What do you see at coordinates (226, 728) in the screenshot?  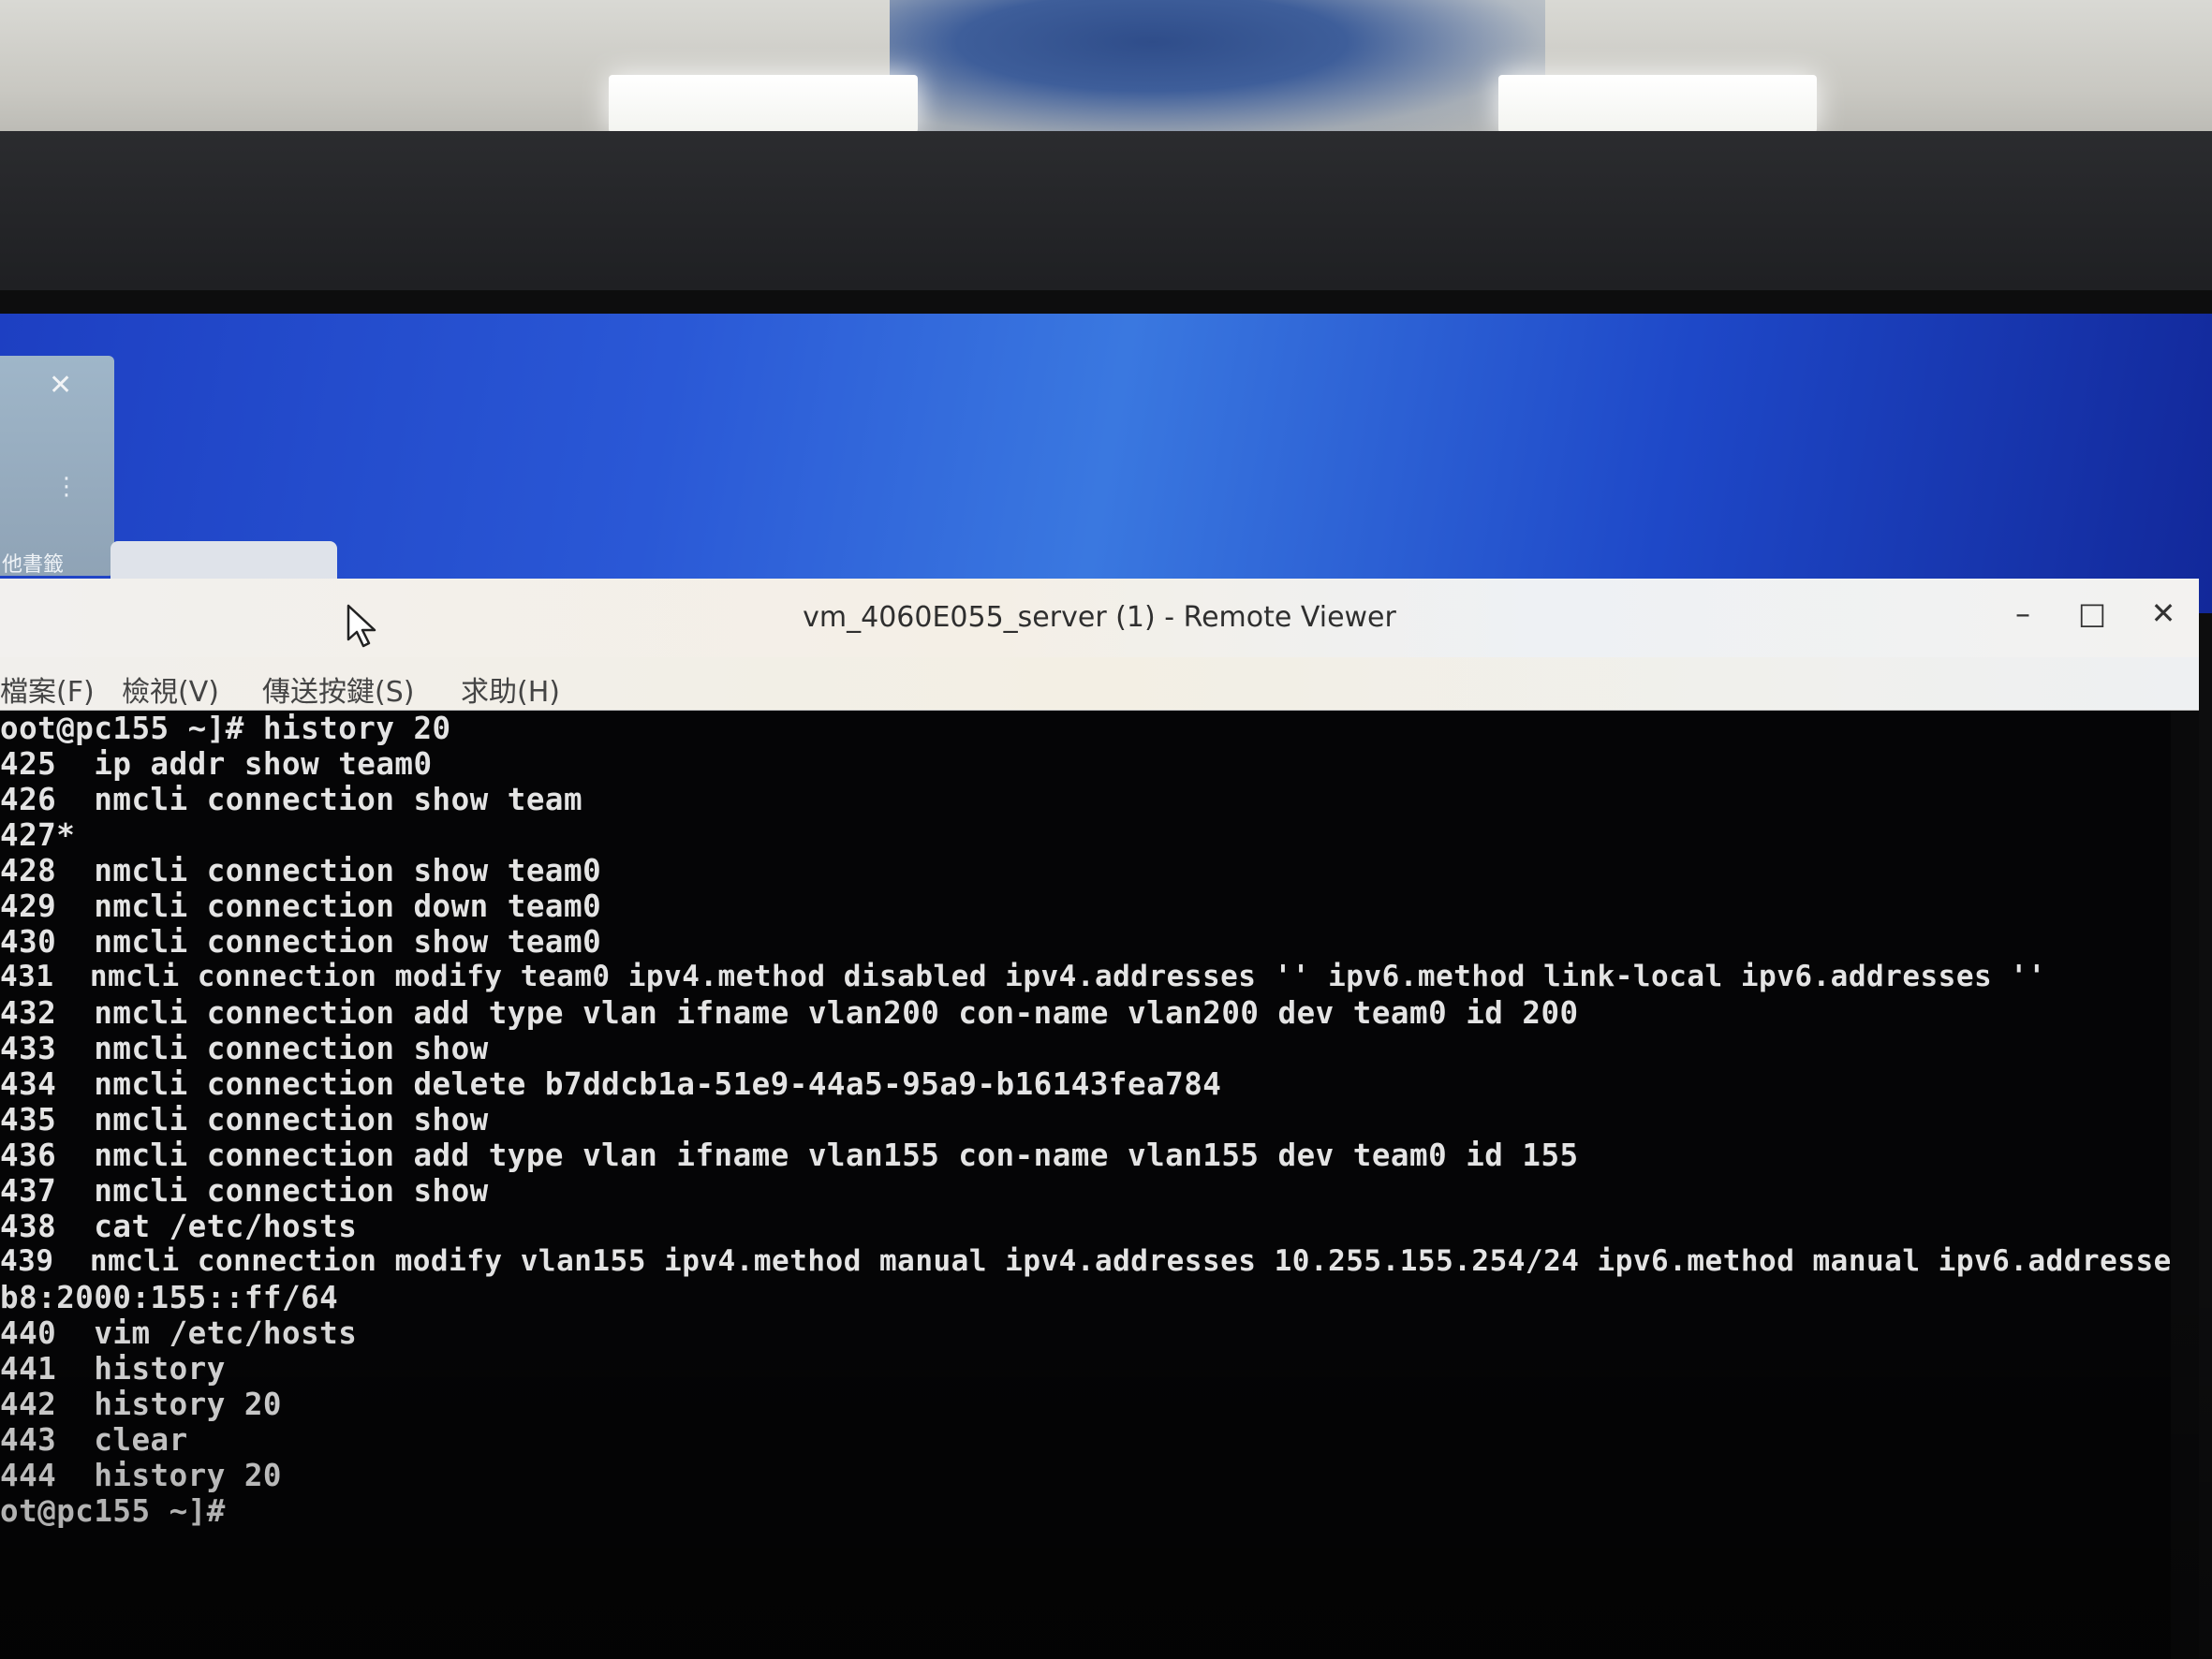 I see `terminal-line: oot@pc155 ~]# history 20` at bounding box center [226, 728].